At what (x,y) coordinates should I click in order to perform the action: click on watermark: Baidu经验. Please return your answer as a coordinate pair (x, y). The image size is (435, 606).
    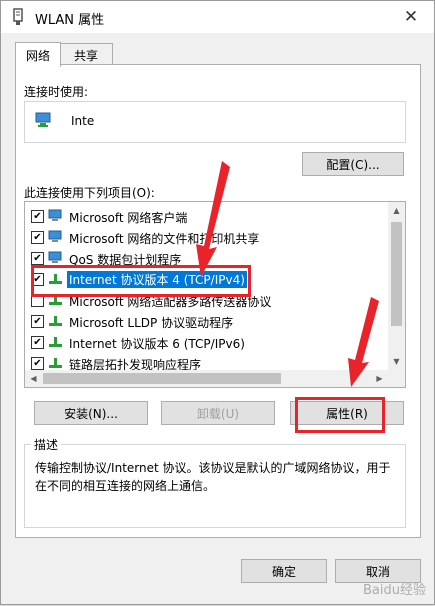
    Looking at the image, I should click on (394, 590).